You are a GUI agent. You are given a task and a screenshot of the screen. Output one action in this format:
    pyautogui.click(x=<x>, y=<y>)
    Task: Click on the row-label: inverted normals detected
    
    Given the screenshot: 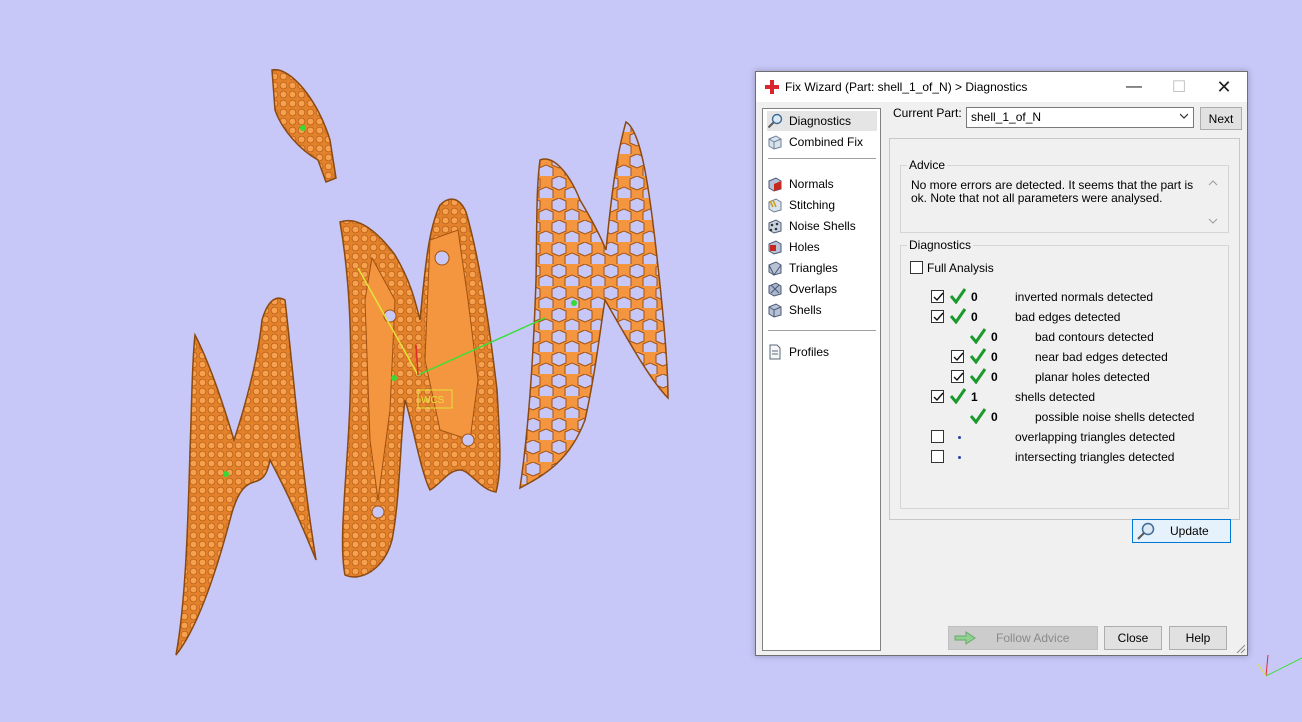 What is the action you would take?
    pyautogui.click(x=1084, y=297)
    